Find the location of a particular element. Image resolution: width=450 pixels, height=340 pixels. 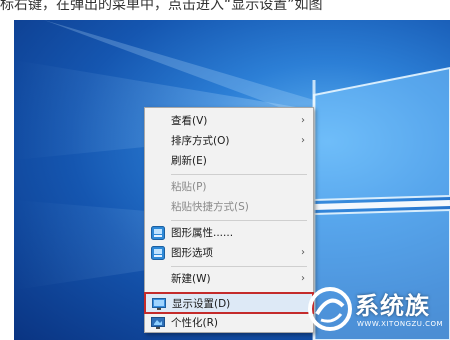

menu-item-paste: 粘贴(P) is located at coordinates (229, 187).